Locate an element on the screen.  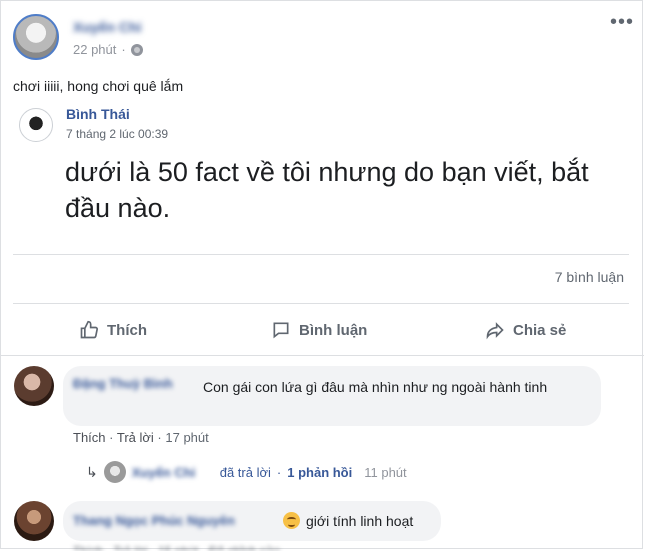
shared-author-avatar is located at coordinates (36, 125).